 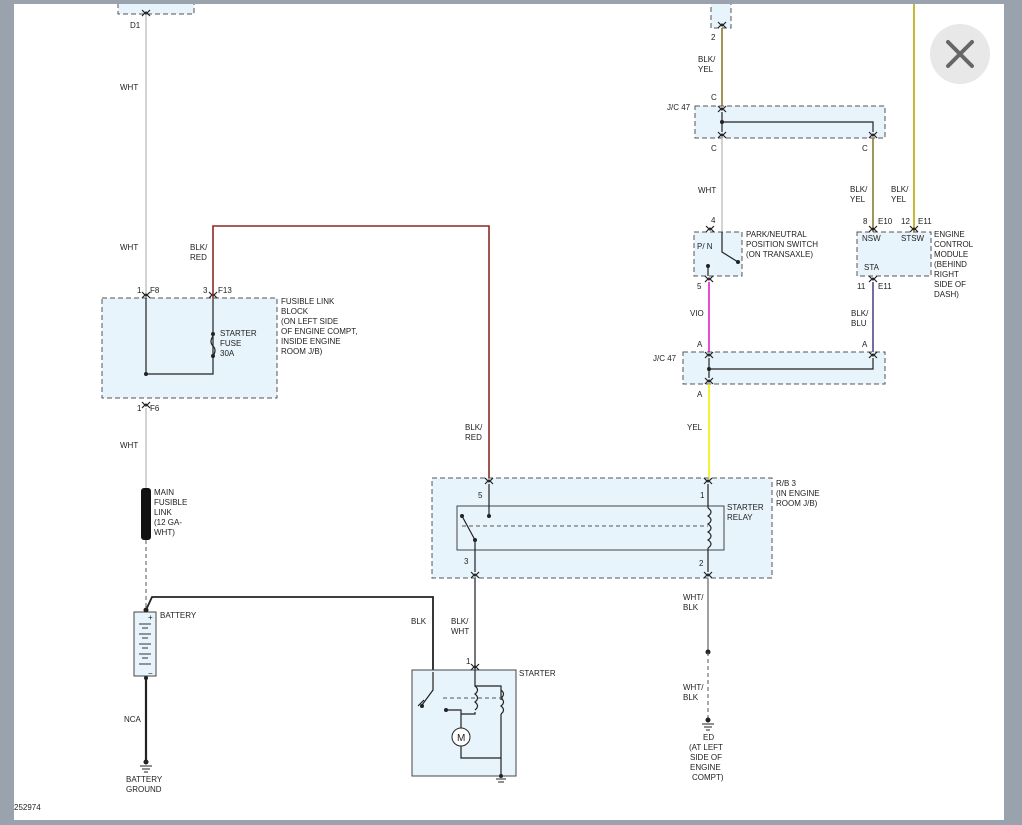 What do you see at coordinates (146, 405) in the screenshot?
I see `connector-f6-symbol` at bounding box center [146, 405].